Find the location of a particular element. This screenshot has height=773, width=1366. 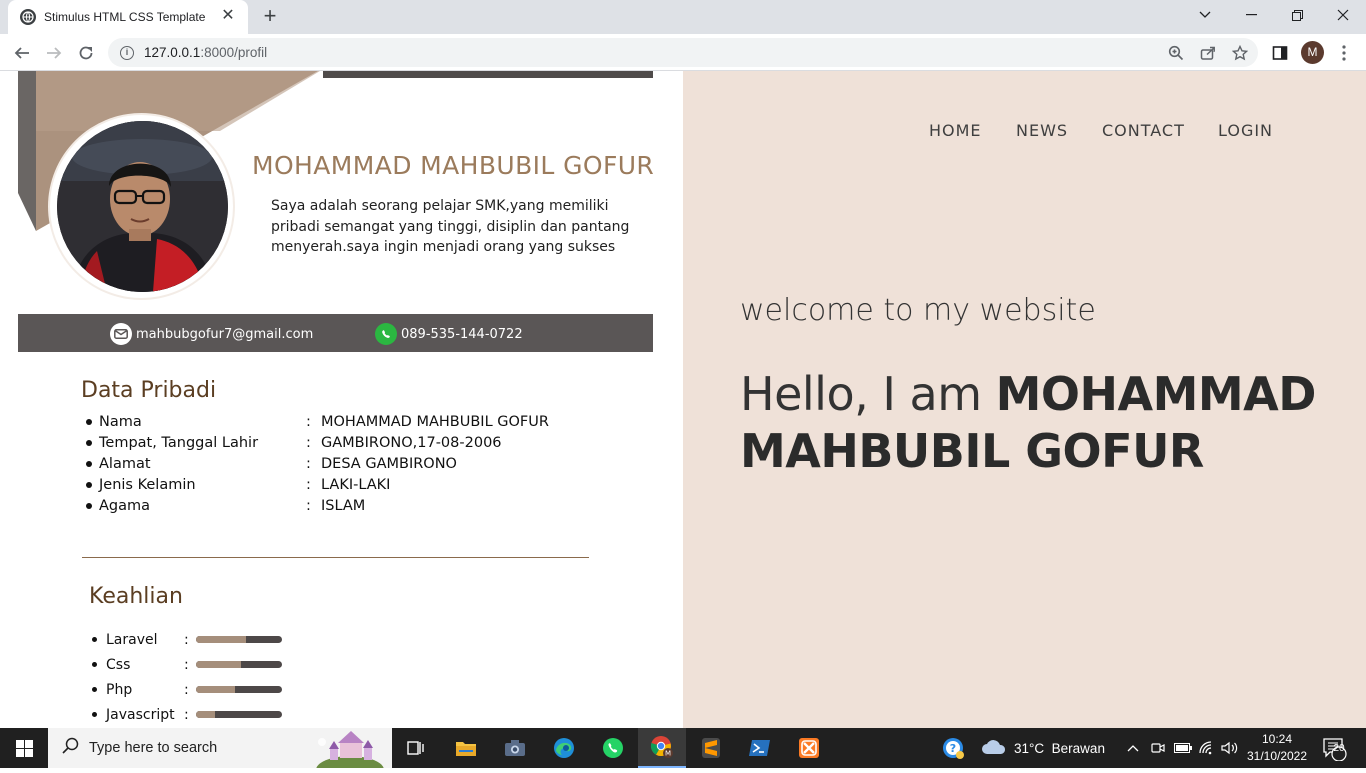

sublime-text-icon is located at coordinates (711, 748).